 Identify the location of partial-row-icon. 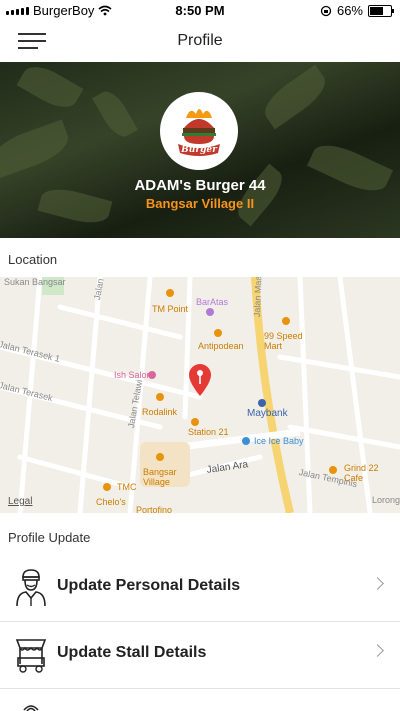
(31, 708).